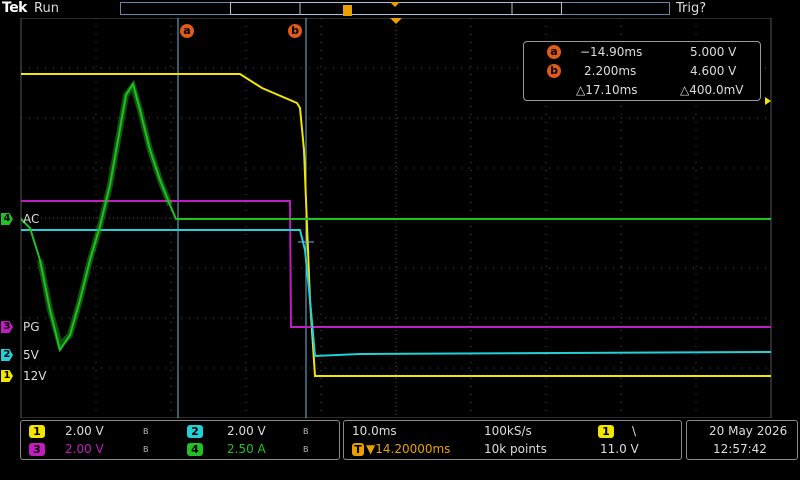 The image size is (800, 480). I want to click on cursor-a-time: −14.90ms, so click(611, 52).